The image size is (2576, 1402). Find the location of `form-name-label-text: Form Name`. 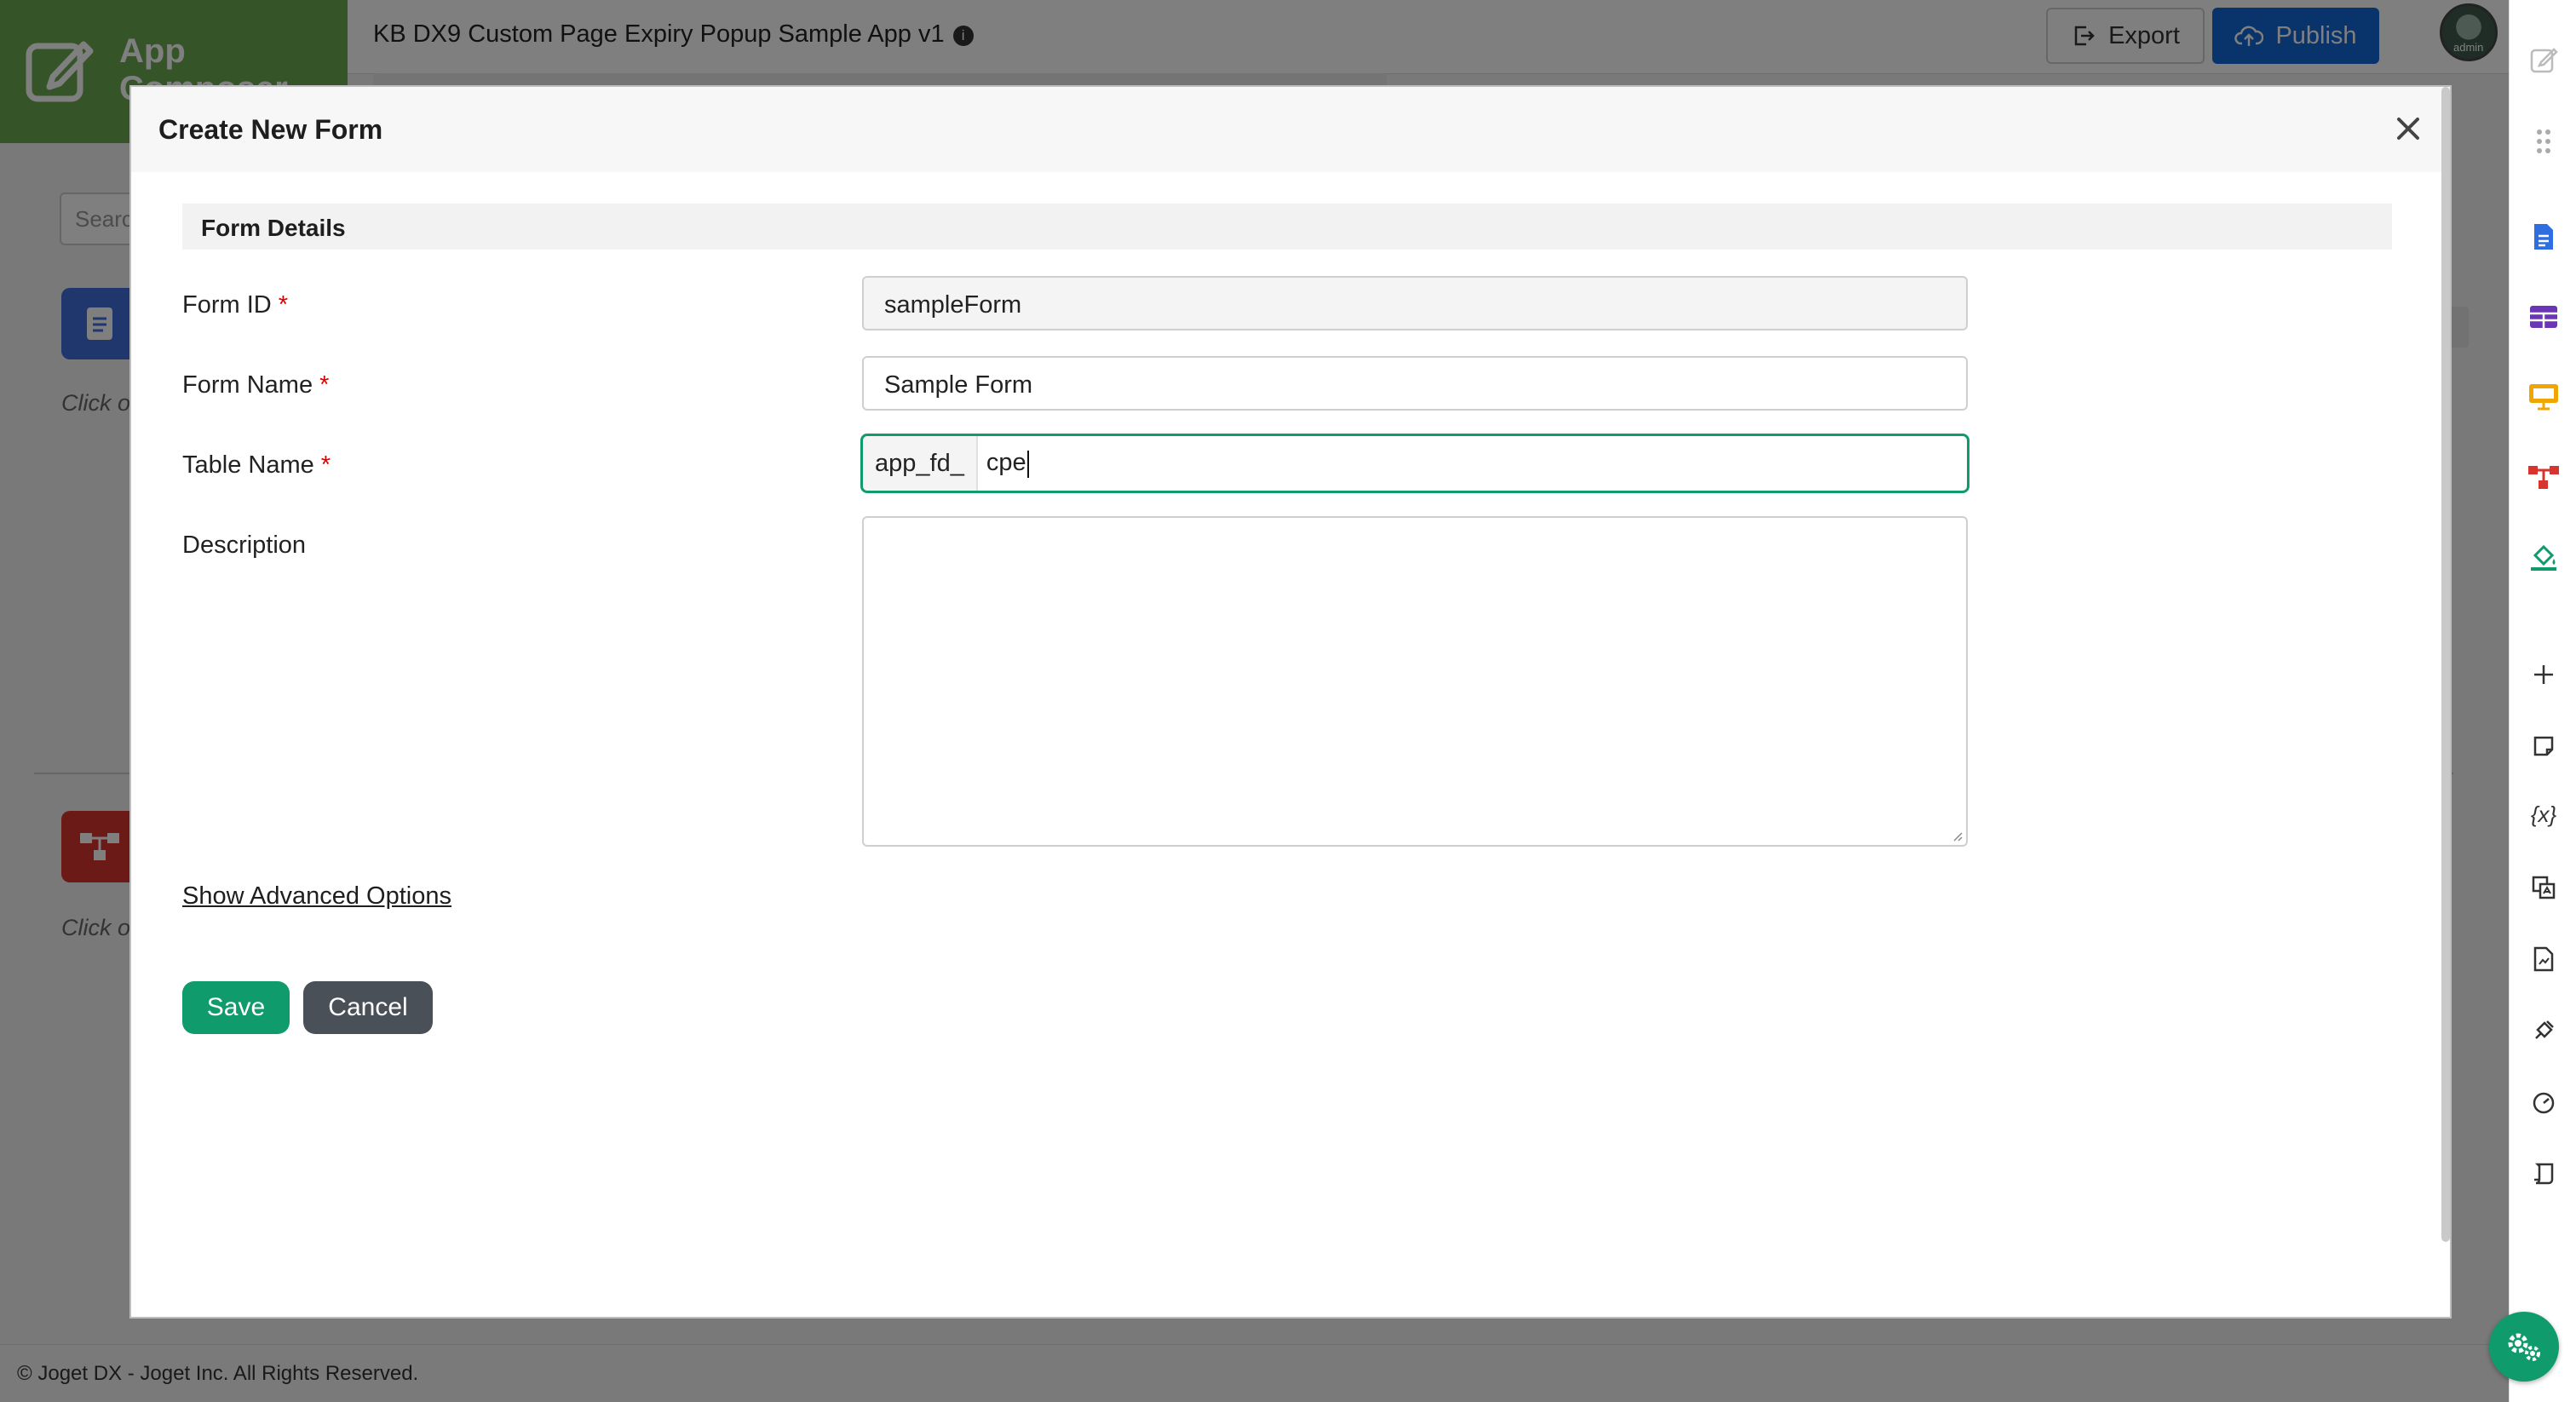

form-name-label-text: Form Name is located at coordinates (248, 385).